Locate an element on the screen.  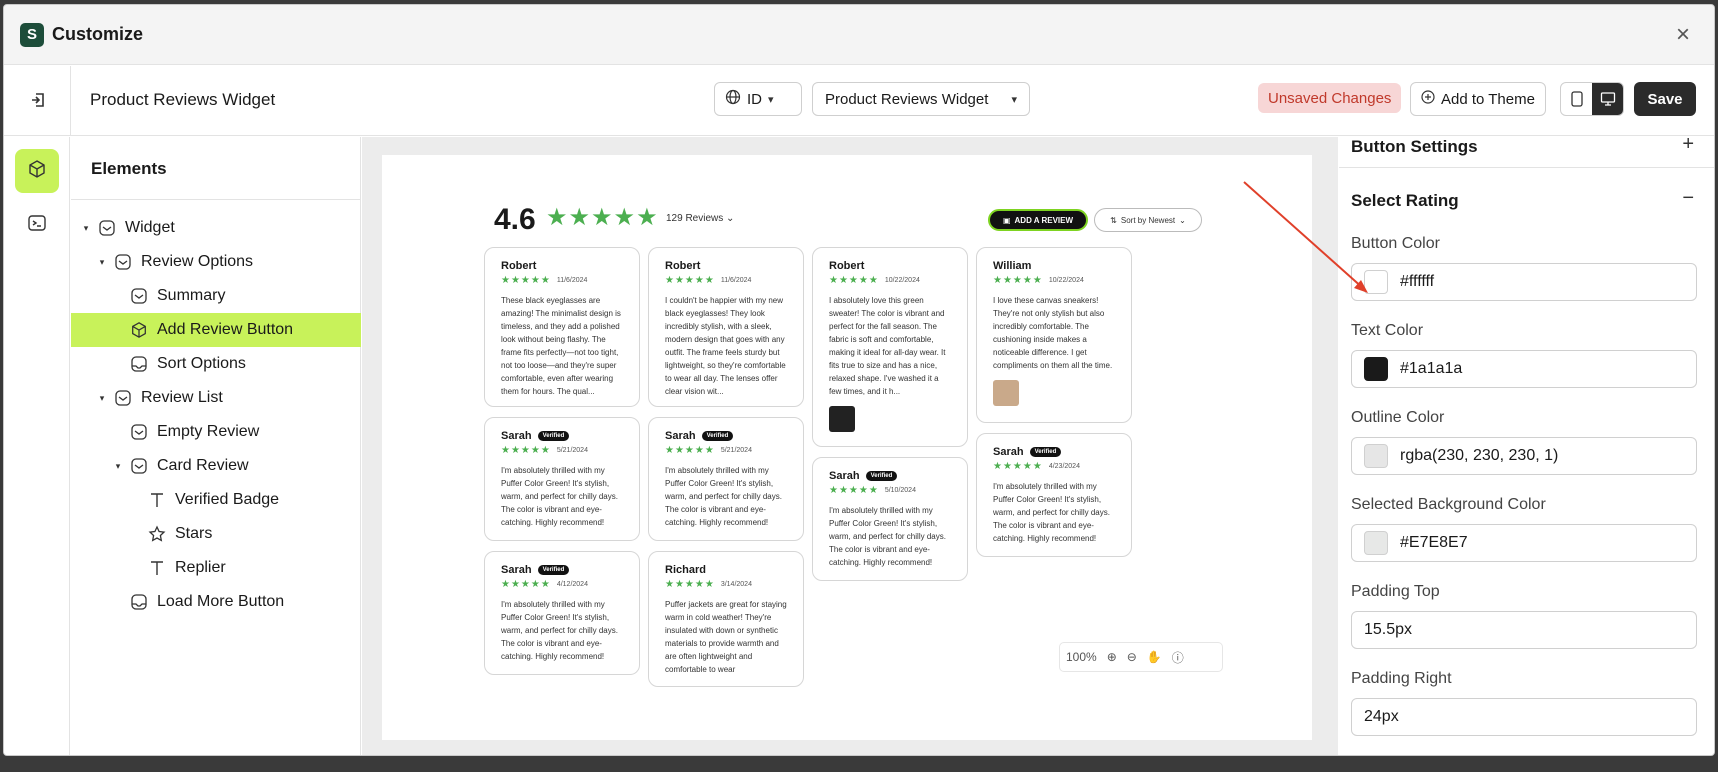
review-date: 11/6/2024 is located at coordinates (572, 280).